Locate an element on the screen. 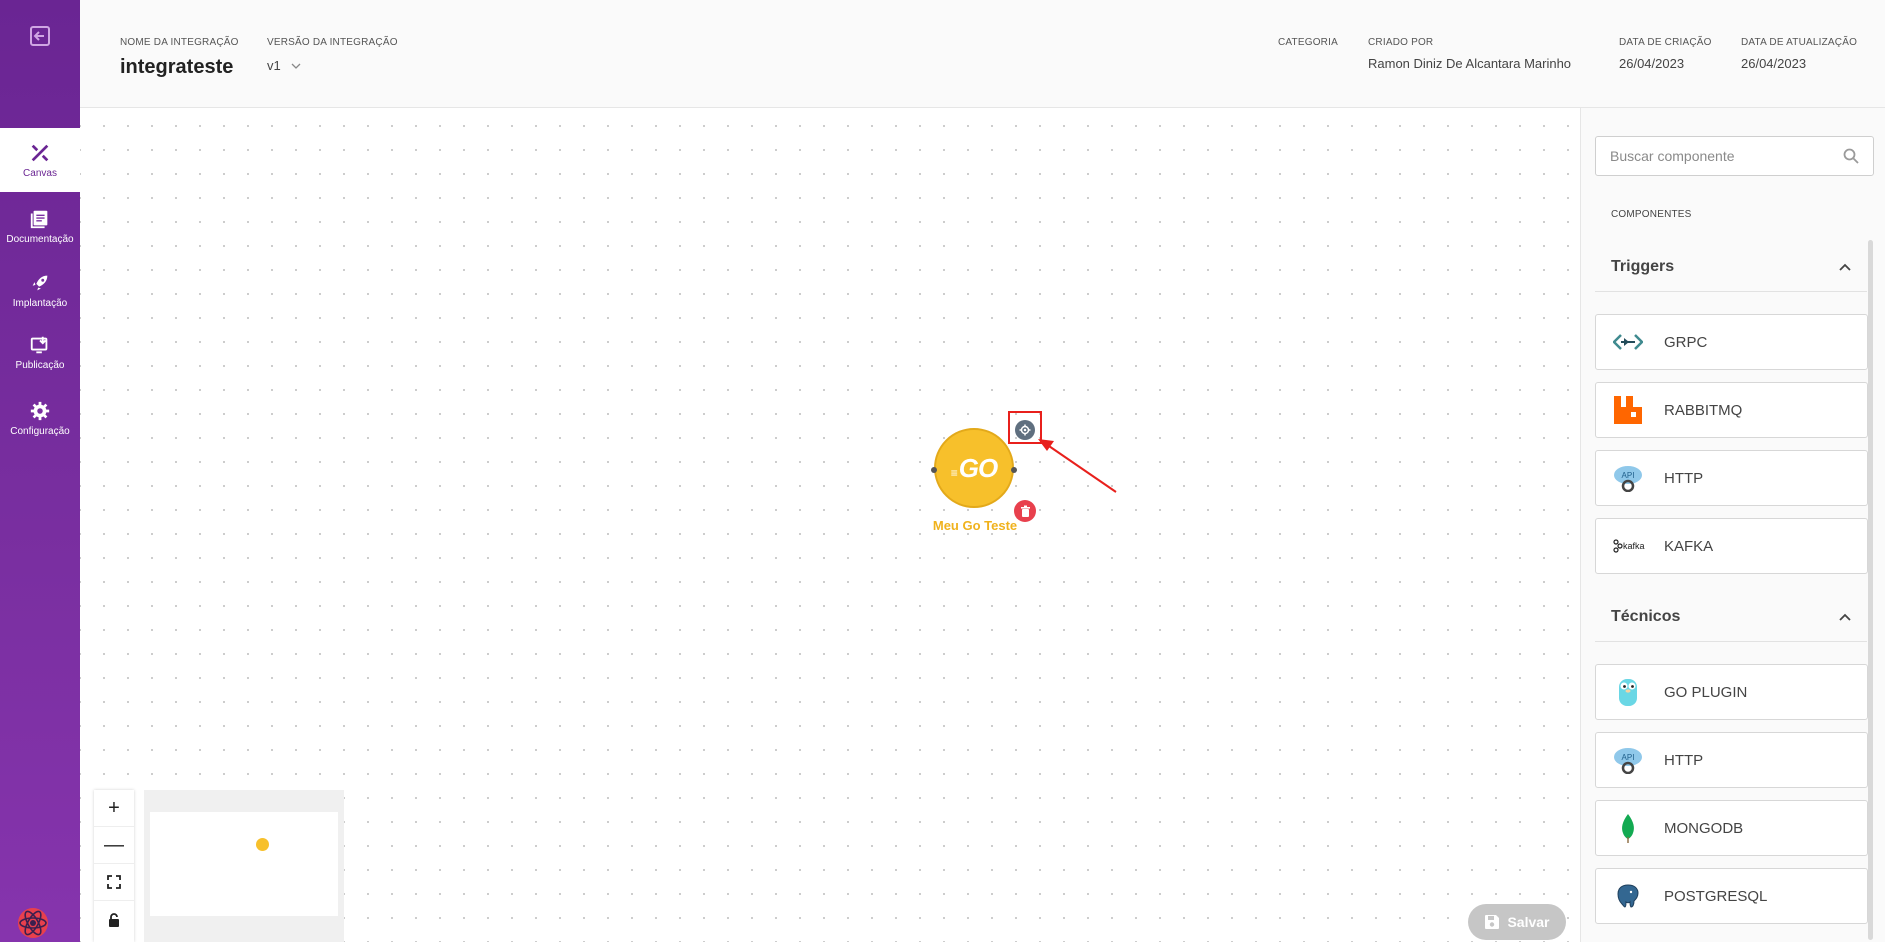 The height and width of the screenshot is (942, 1885). integration-name-label: NOME DA INTEGRAÇÃO is located at coordinates (179, 42).